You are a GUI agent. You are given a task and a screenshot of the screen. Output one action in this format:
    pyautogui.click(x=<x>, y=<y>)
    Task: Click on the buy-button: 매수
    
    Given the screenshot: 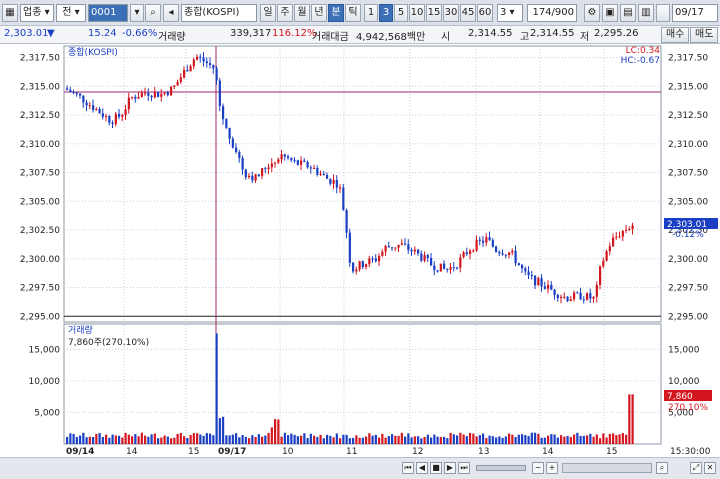 What is the action you would take?
    pyautogui.click(x=675, y=35)
    